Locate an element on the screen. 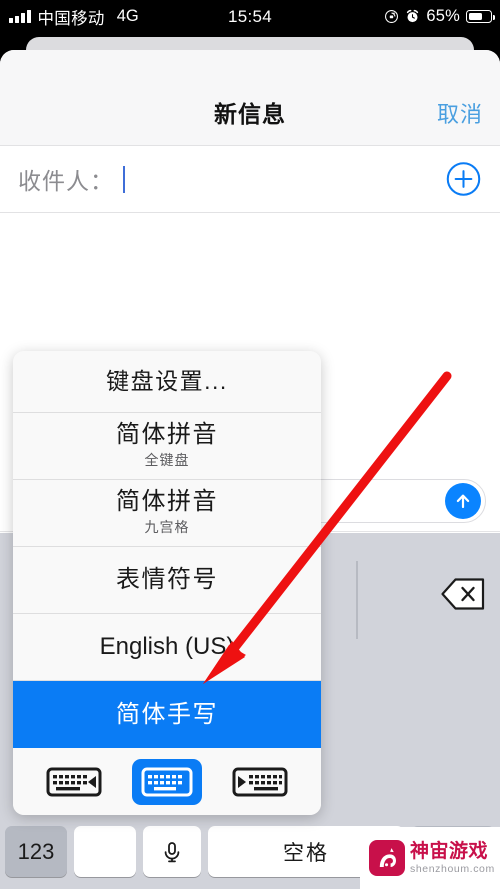 The image size is (500, 889). watermark: 神宙游戏 shenzhoum.com is located at coordinates (430, 858).